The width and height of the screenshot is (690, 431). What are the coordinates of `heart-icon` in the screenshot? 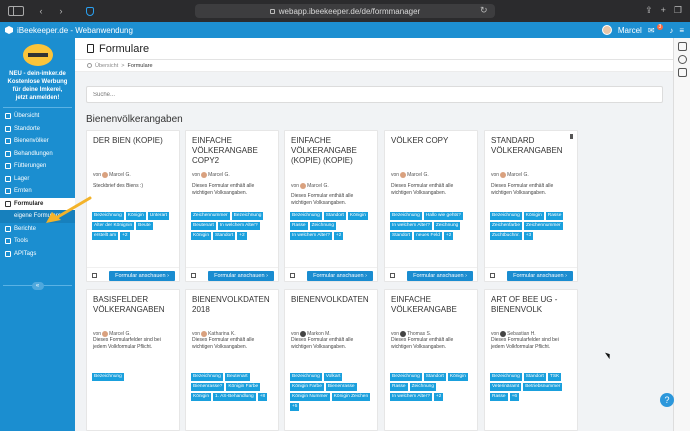 It's located at (682, 59).